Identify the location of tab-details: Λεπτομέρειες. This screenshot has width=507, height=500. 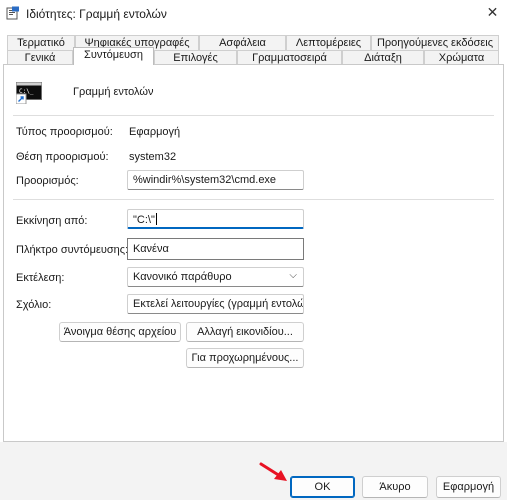
(328, 42).